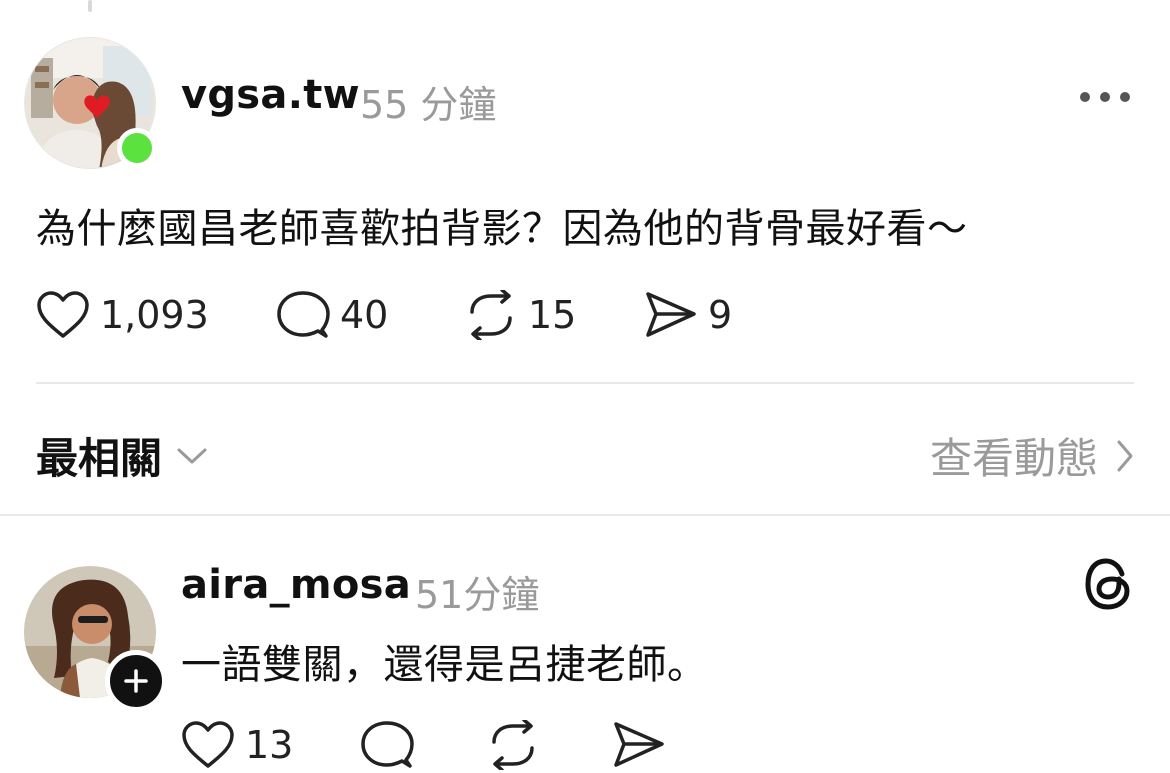 This screenshot has height=773, width=1170. I want to click on reply-comment-button, so click(387, 745).